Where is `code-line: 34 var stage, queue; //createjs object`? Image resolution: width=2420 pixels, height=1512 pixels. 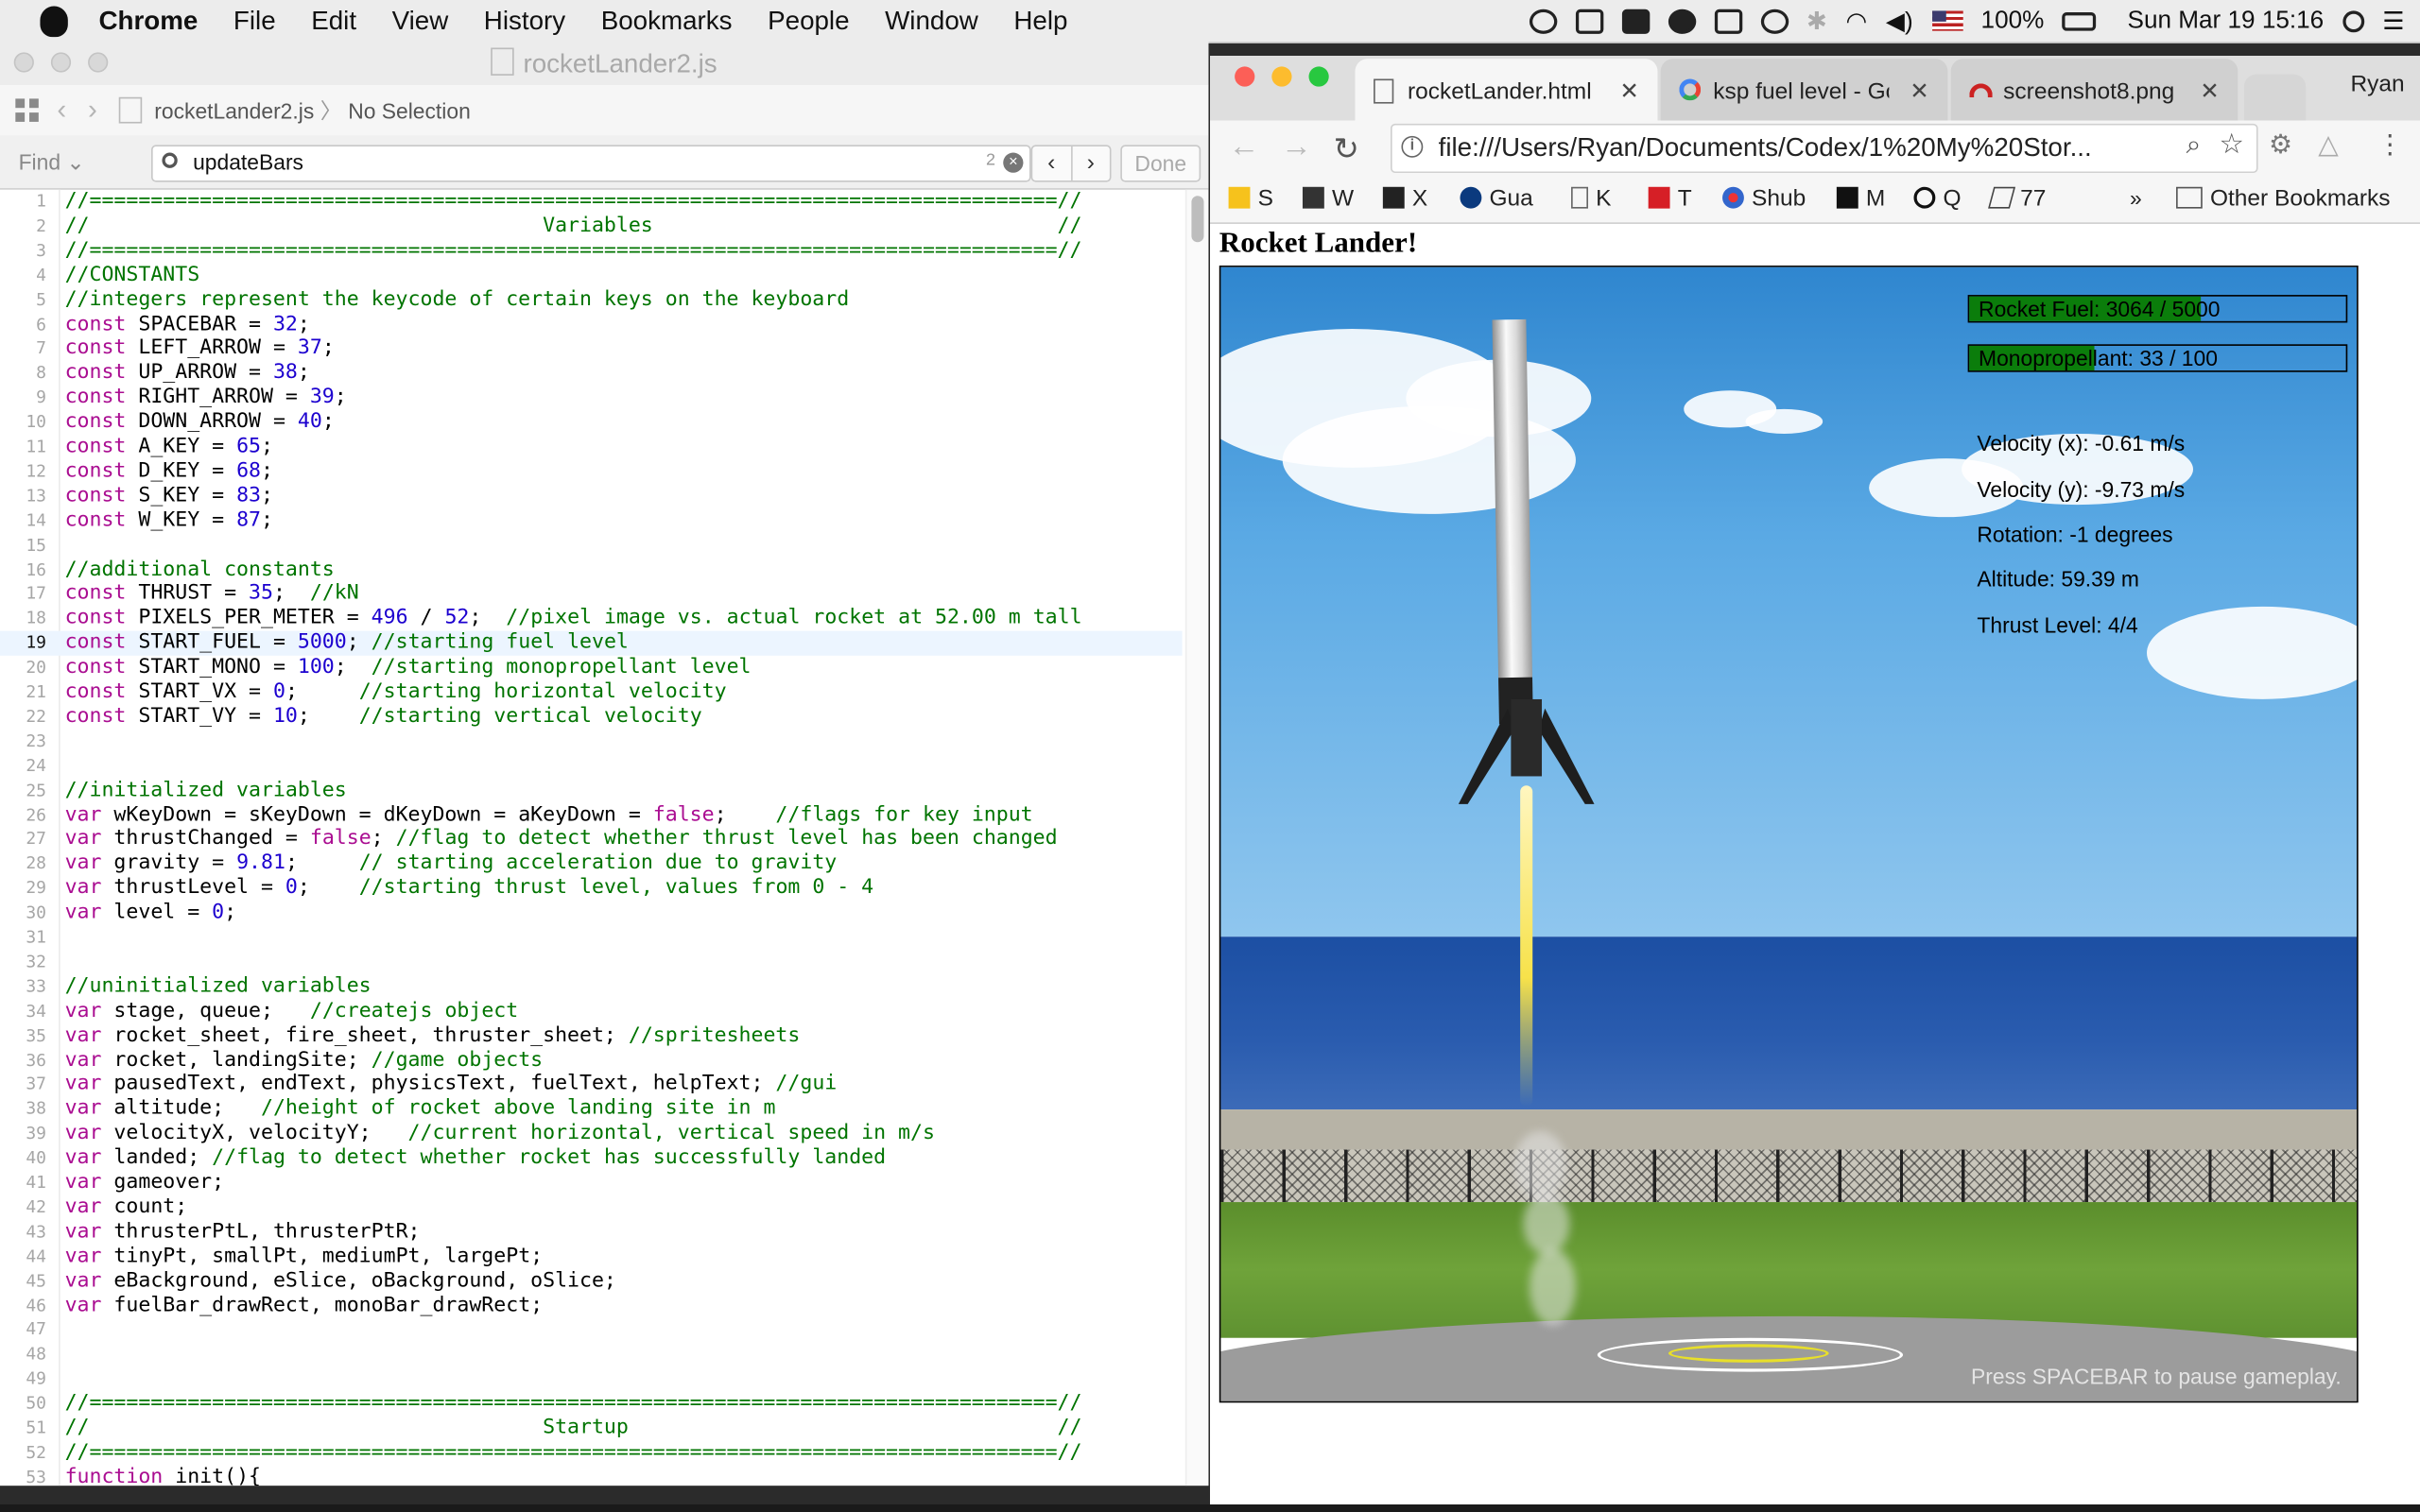 code-line: 34 var stage, queue; //createjs object is located at coordinates (591, 1011).